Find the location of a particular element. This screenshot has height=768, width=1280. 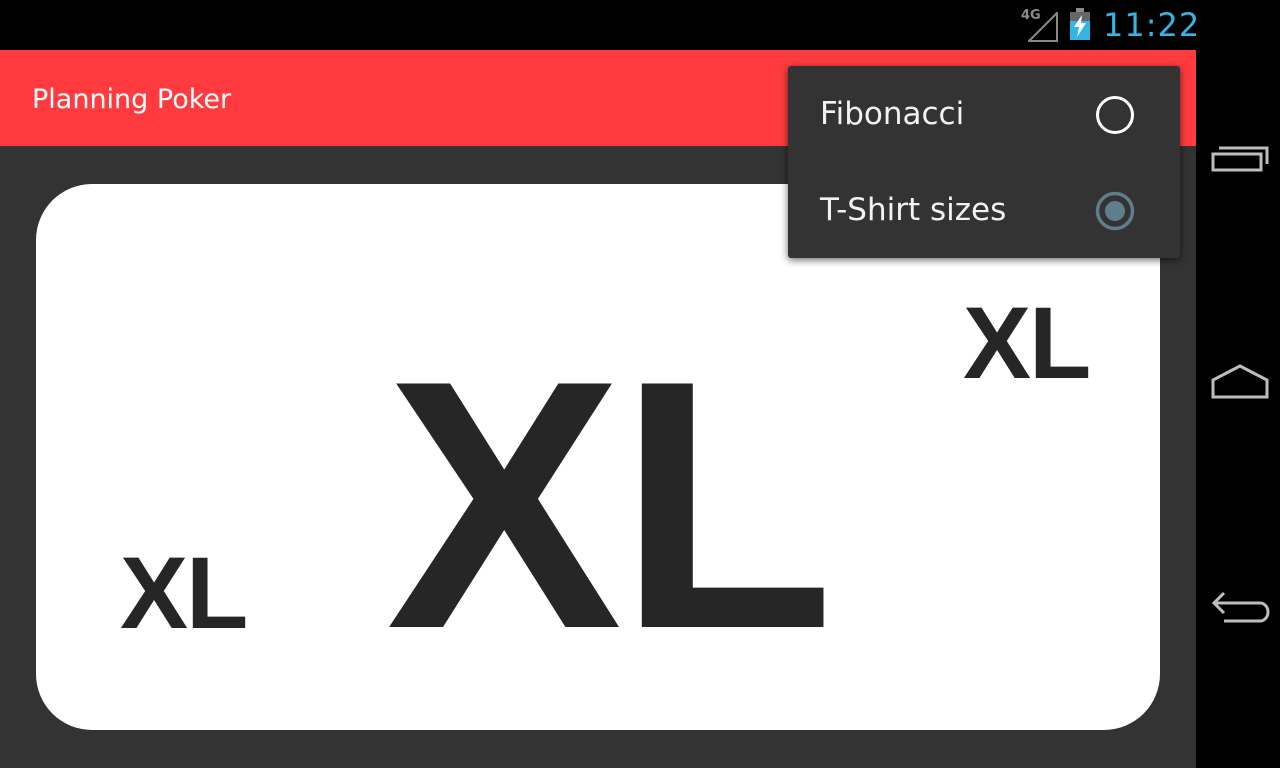

radio-checked-icon is located at coordinates (1115, 211).